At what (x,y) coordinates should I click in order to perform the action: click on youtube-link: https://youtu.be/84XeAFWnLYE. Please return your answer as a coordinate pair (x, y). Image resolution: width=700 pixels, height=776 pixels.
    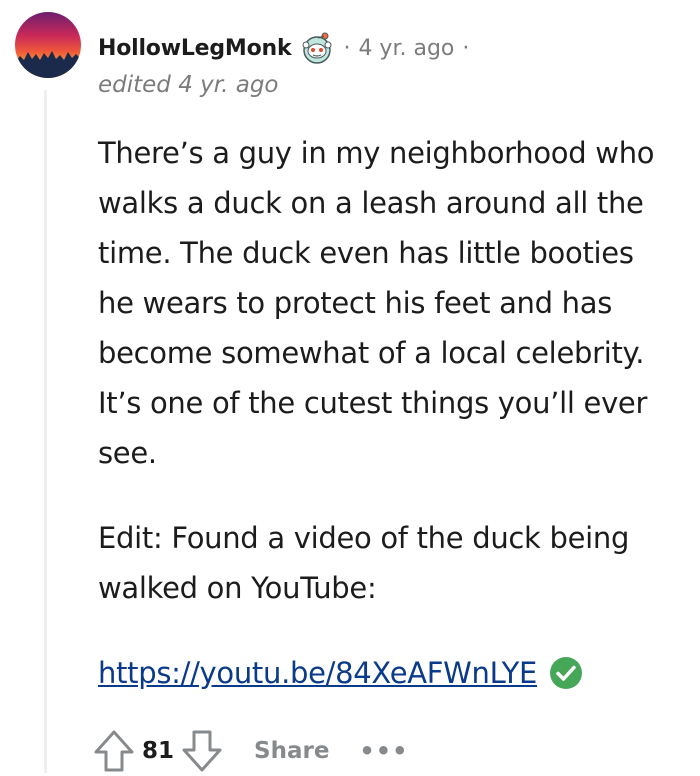
    Looking at the image, I should click on (317, 673).